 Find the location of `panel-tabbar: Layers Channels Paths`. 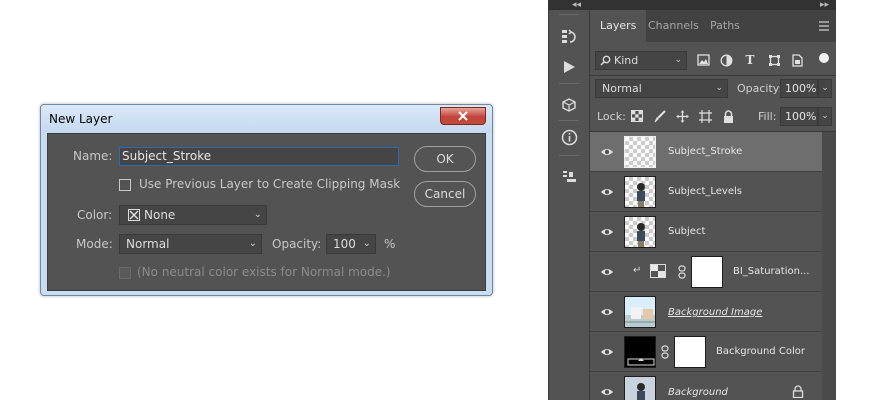

panel-tabbar: Layers Channels Paths is located at coordinates (713, 26).